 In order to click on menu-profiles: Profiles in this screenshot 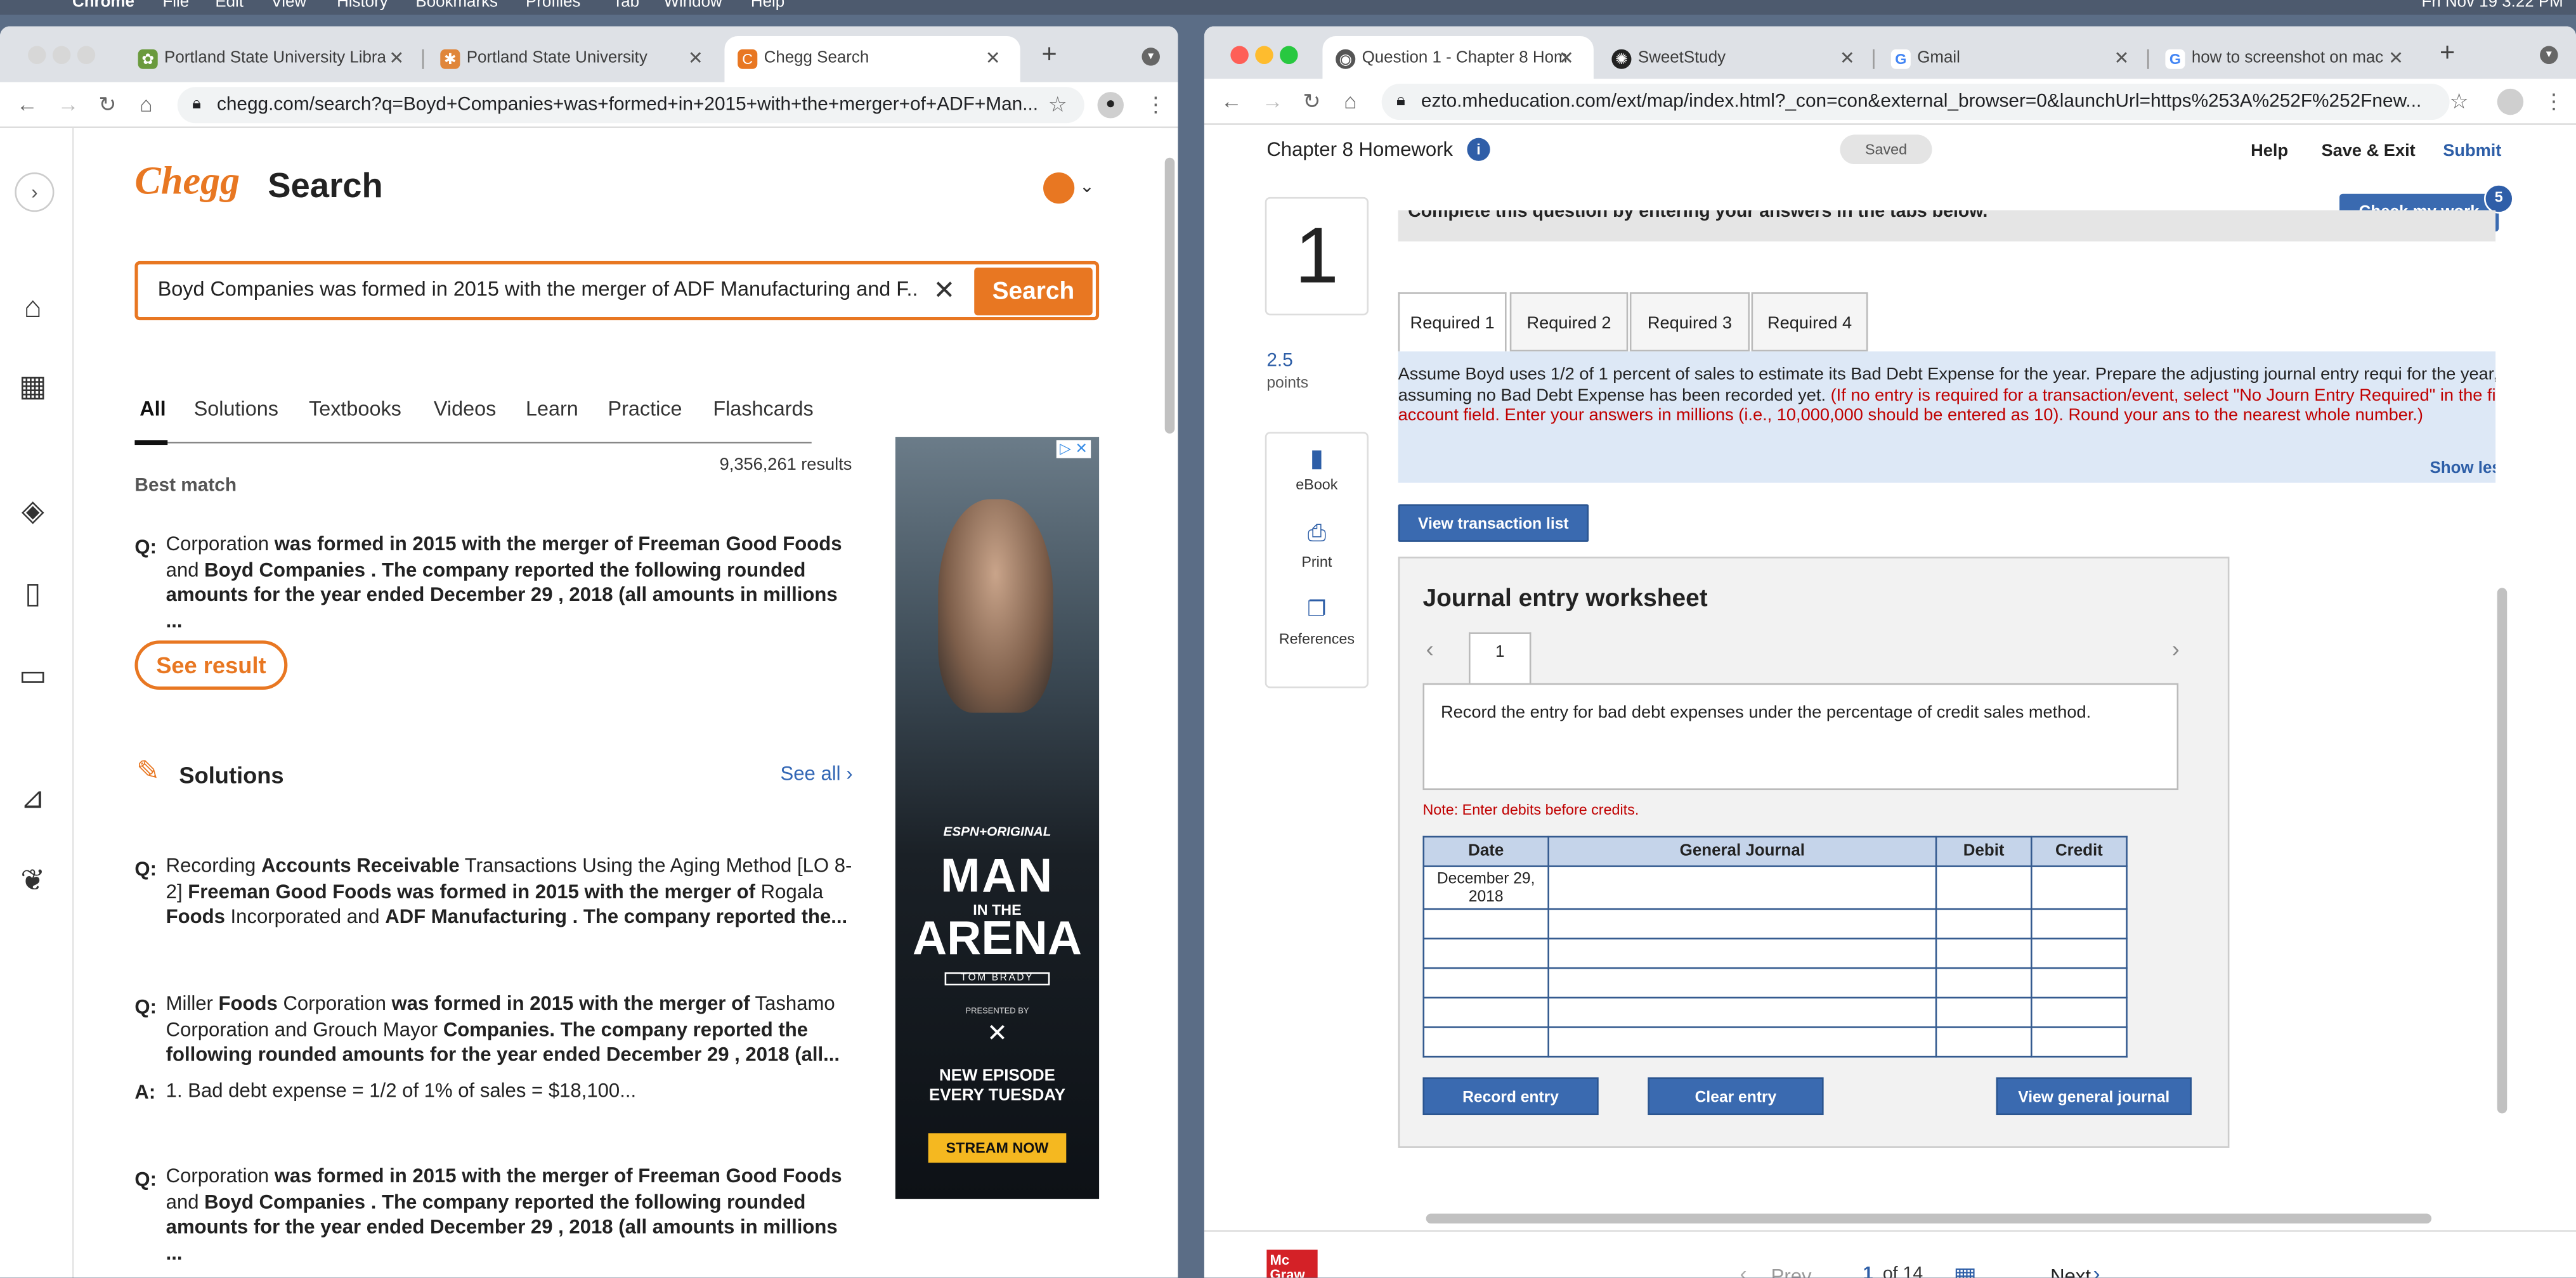, I will do `click(553, 5)`.